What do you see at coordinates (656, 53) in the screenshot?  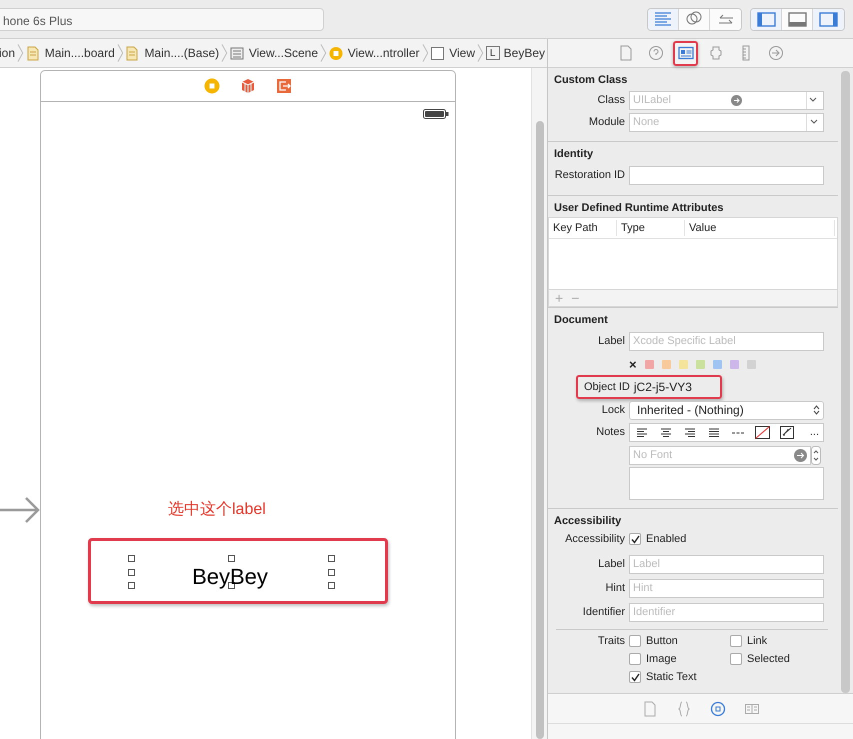 I see `help-icon` at bounding box center [656, 53].